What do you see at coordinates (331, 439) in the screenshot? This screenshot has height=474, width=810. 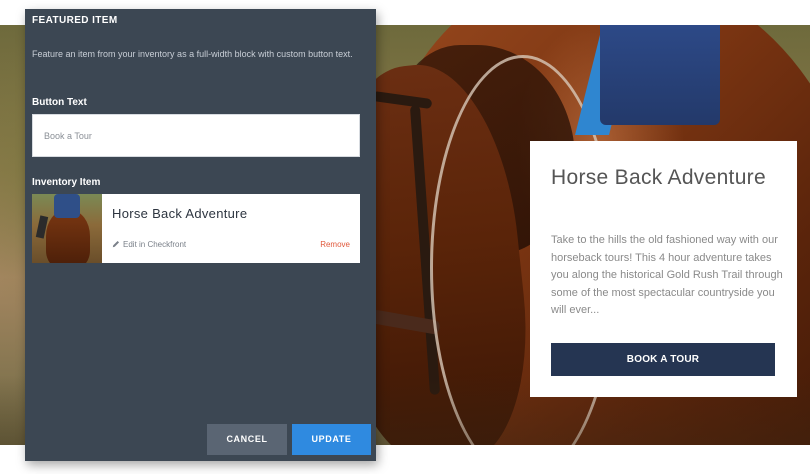 I see `update-button: UPDATE` at bounding box center [331, 439].